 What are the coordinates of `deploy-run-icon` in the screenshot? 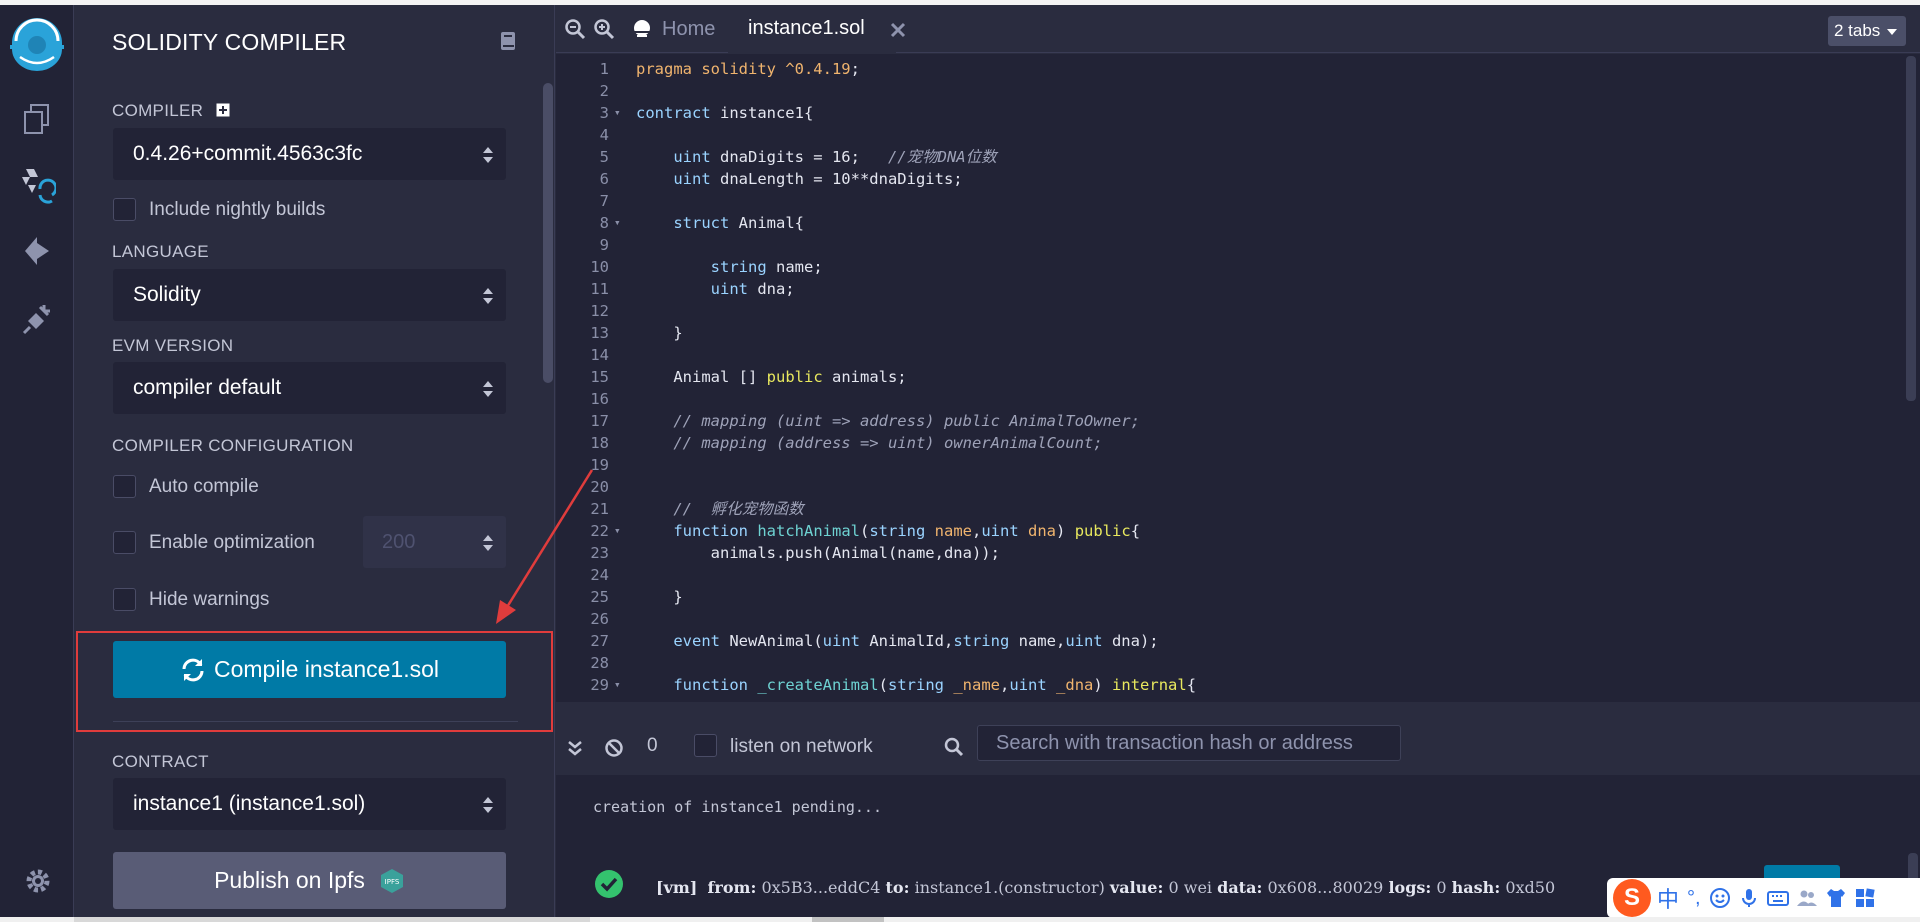 It's located at (37, 251).